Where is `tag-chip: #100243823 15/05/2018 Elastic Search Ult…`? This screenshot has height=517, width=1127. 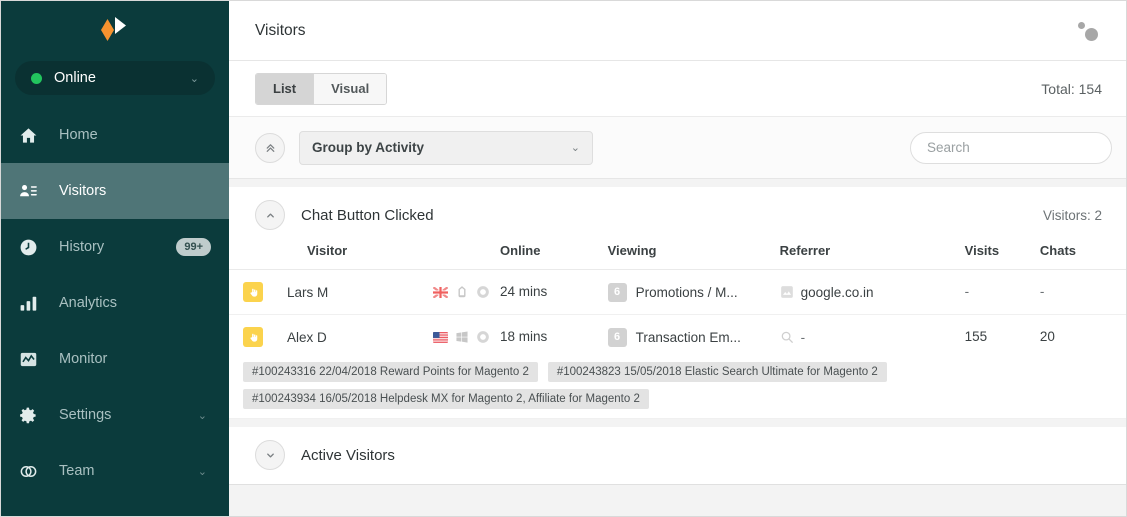
tag-chip: #100243823 15/05/2018 Elastic Search Ult… is located at coordinates (717, 371).